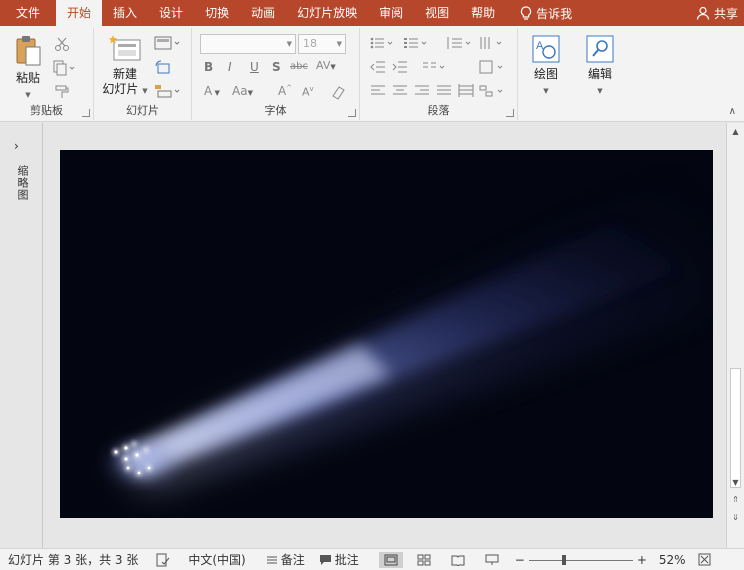 Image resolution: width=744 pixels, height=570 pixels. I want to click on expand-pane-icon: ›, so click(16, 146).